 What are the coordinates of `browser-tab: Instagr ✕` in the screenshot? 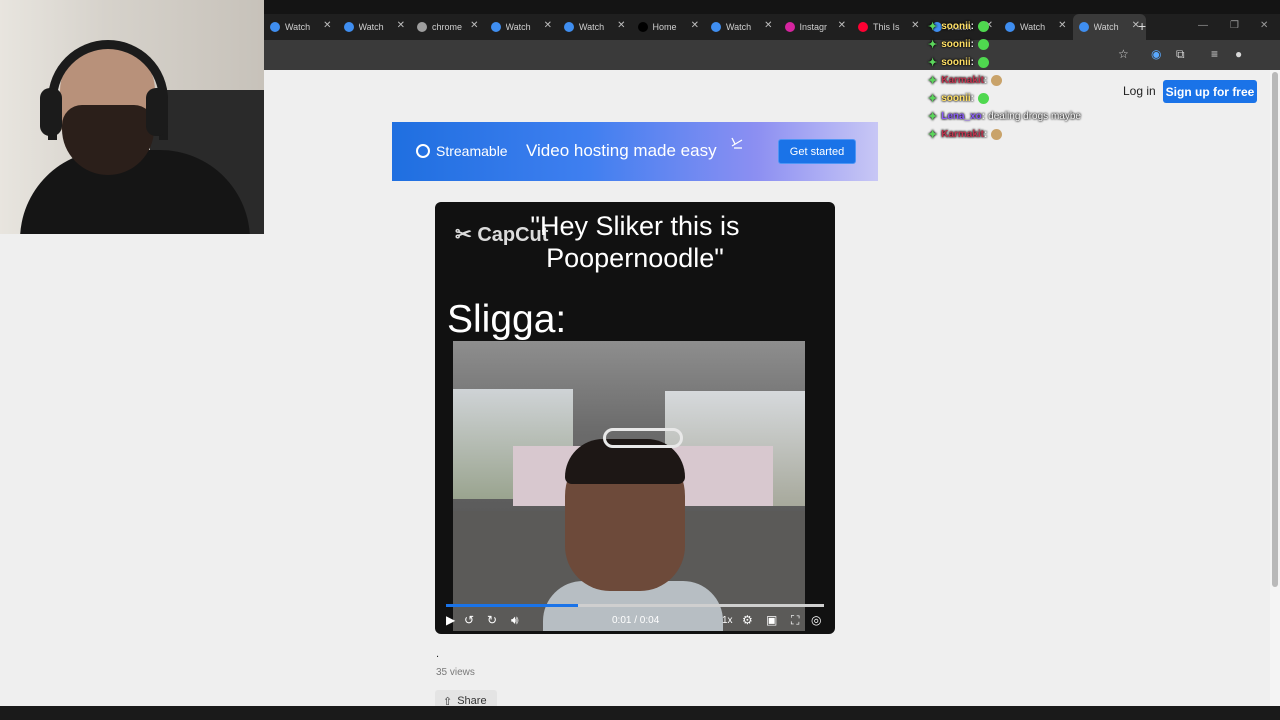 It's located at (816, 27).